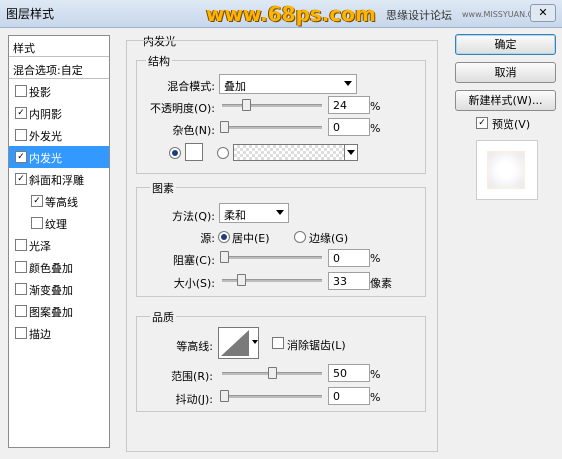 Image resolution: width=562 pixels, height=459 pixels. I want to click on opacity-slider-track, so click(272, 105).